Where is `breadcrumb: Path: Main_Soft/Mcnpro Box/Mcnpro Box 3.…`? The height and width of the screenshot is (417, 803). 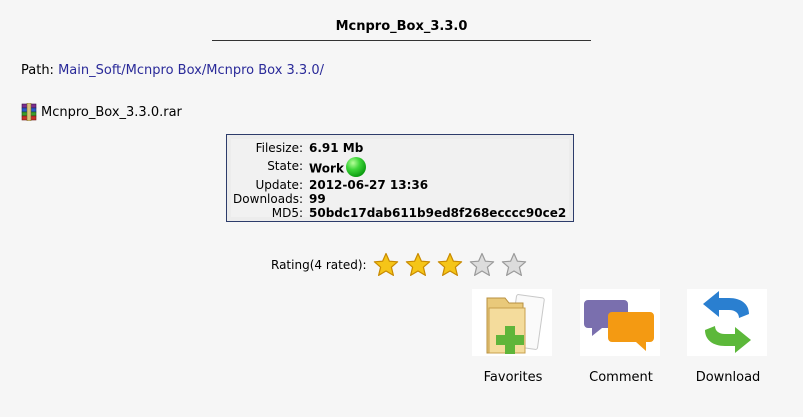 breadcrumb: Path: Main_Soft/Mcnpro Box/Mcnpro Box 3.… is located at coordinates (172, 70).